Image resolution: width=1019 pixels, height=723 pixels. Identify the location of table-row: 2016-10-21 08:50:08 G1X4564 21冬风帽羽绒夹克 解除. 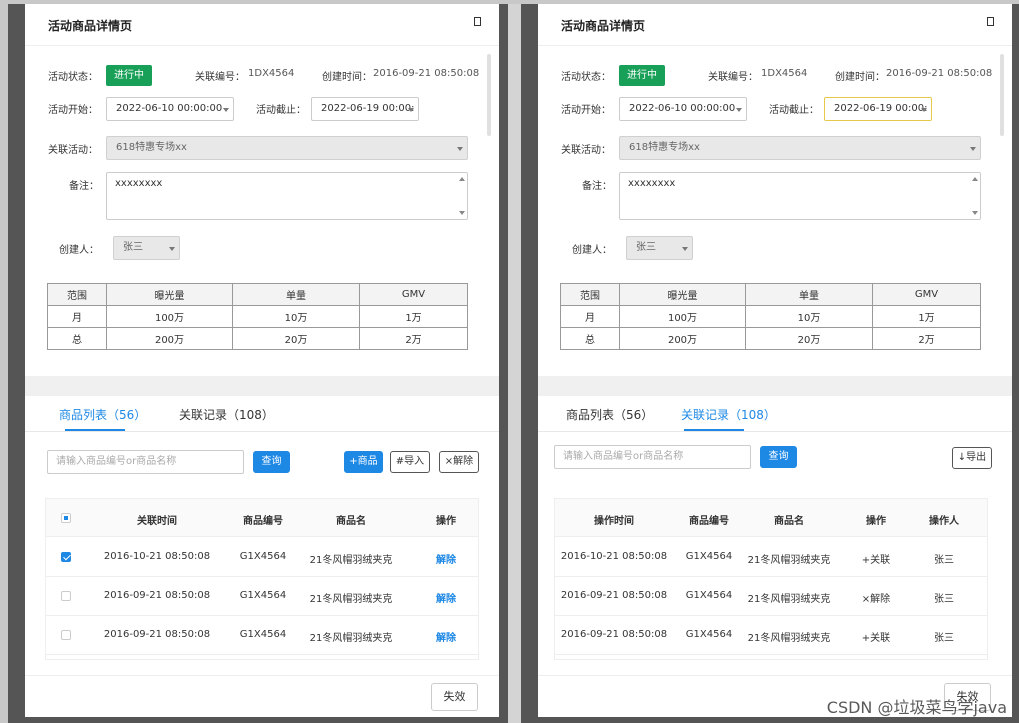
(262, 557).